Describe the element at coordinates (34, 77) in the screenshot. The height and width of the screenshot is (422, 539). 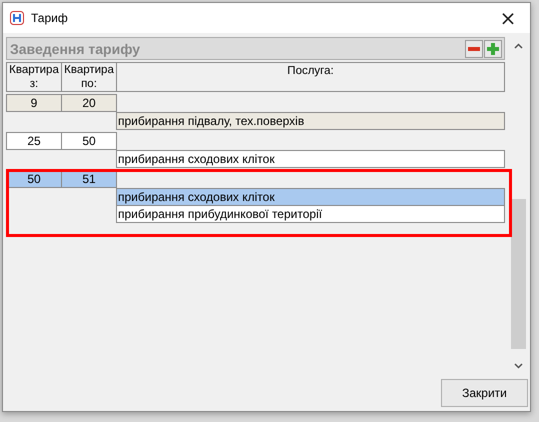
I see `column-header: Квартира з:` at that location.